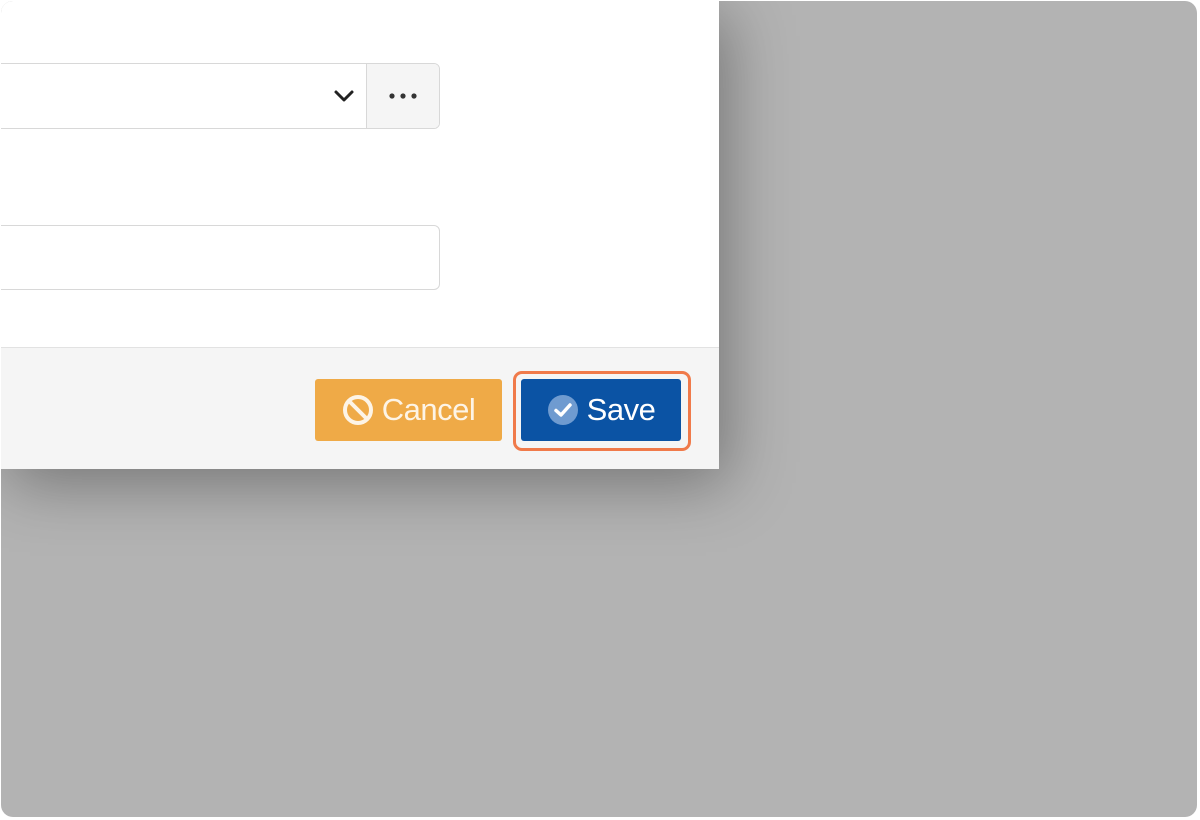  I want to click on ellipsis-icon, so click(403, 96).